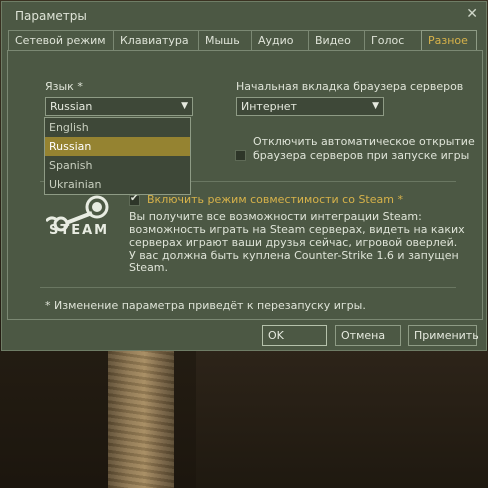  What do you see at coordinates (117, 146) in the screenshot?
I see `language-option-russian: Russian` at bounding box center [117, 146].